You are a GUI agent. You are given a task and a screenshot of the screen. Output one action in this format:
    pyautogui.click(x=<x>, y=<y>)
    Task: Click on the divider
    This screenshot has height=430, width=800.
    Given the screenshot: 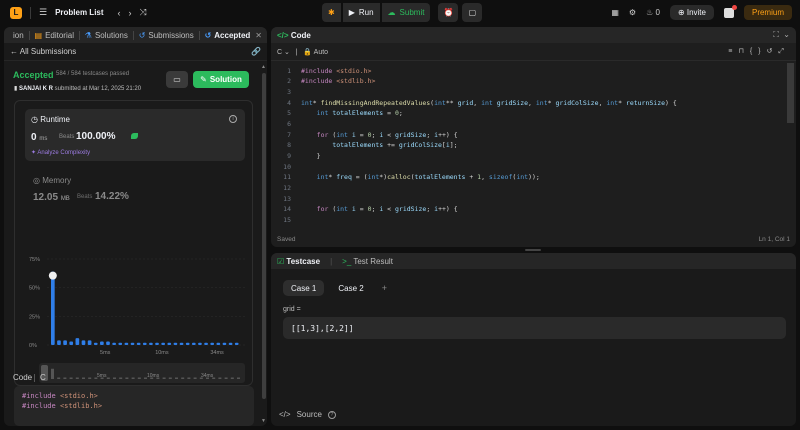 What is the action you would take?
    pyautogui.click(x=34, y=378)
    